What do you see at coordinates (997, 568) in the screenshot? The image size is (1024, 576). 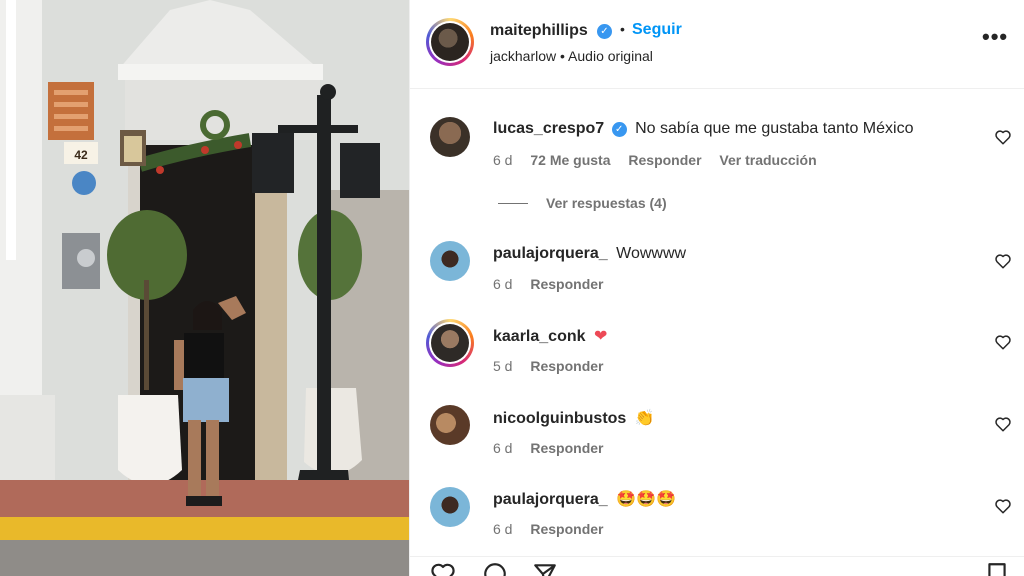 I see `bookmark-icon` at bounding box center [997, 568].